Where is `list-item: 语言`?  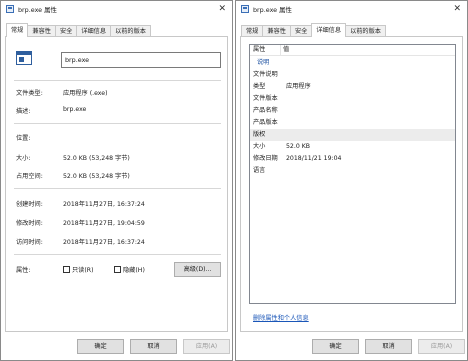 list-item: 语言 is located at coordinates (352, 171).